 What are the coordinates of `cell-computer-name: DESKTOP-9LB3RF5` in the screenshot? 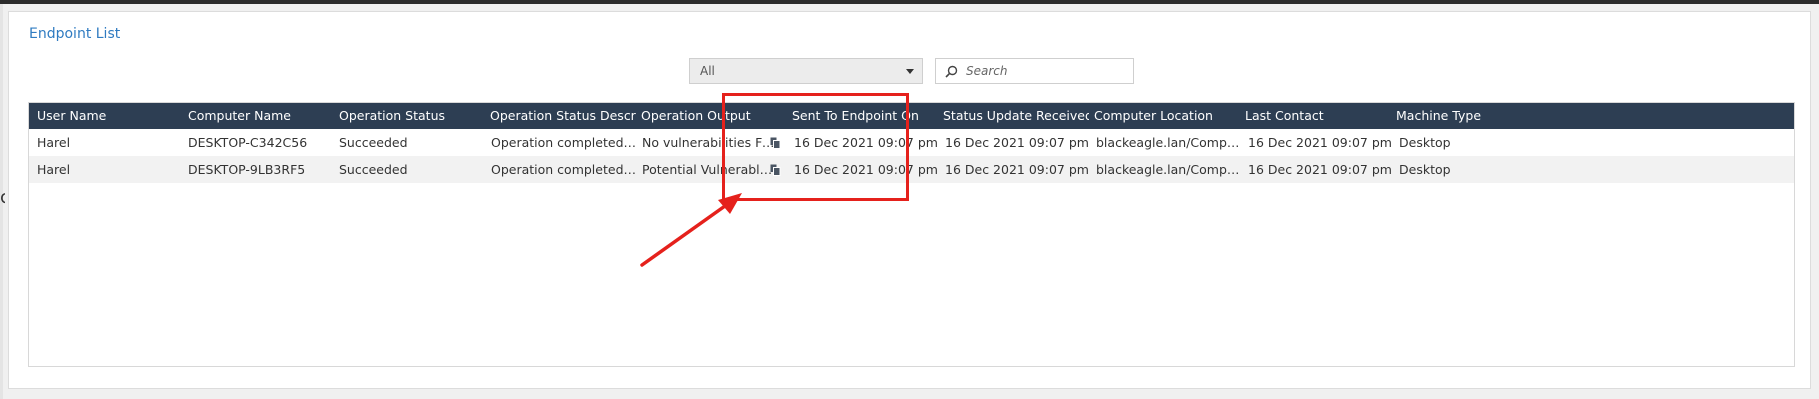 It's located at (247, 169).